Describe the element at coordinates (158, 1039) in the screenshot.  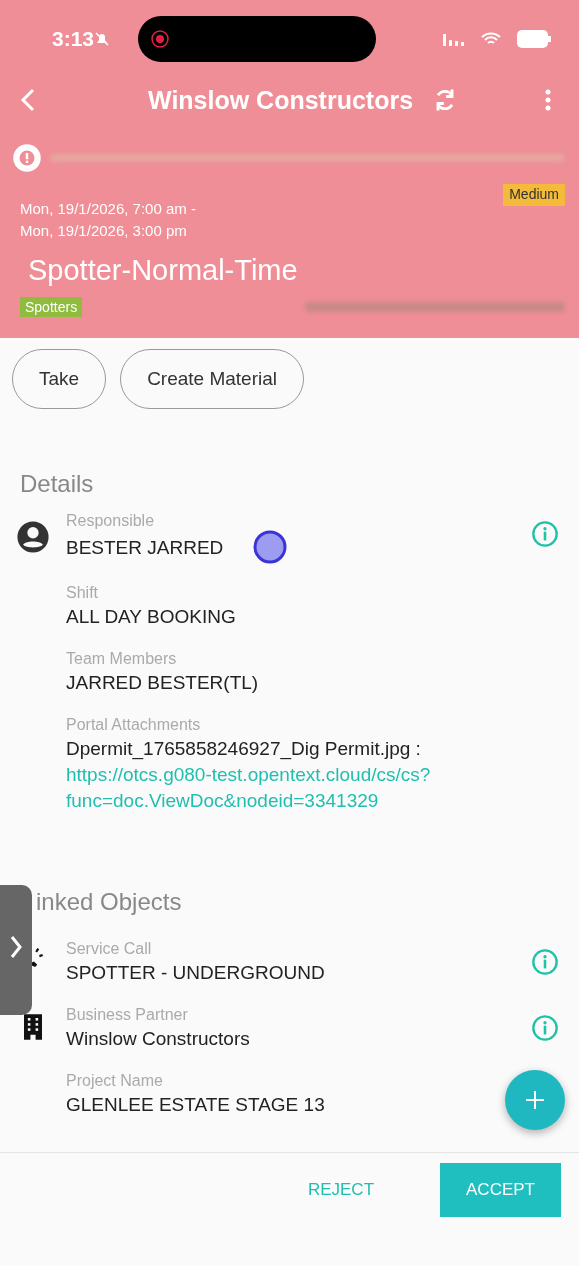
I see `field-value: Winslow Constructors` at that location.